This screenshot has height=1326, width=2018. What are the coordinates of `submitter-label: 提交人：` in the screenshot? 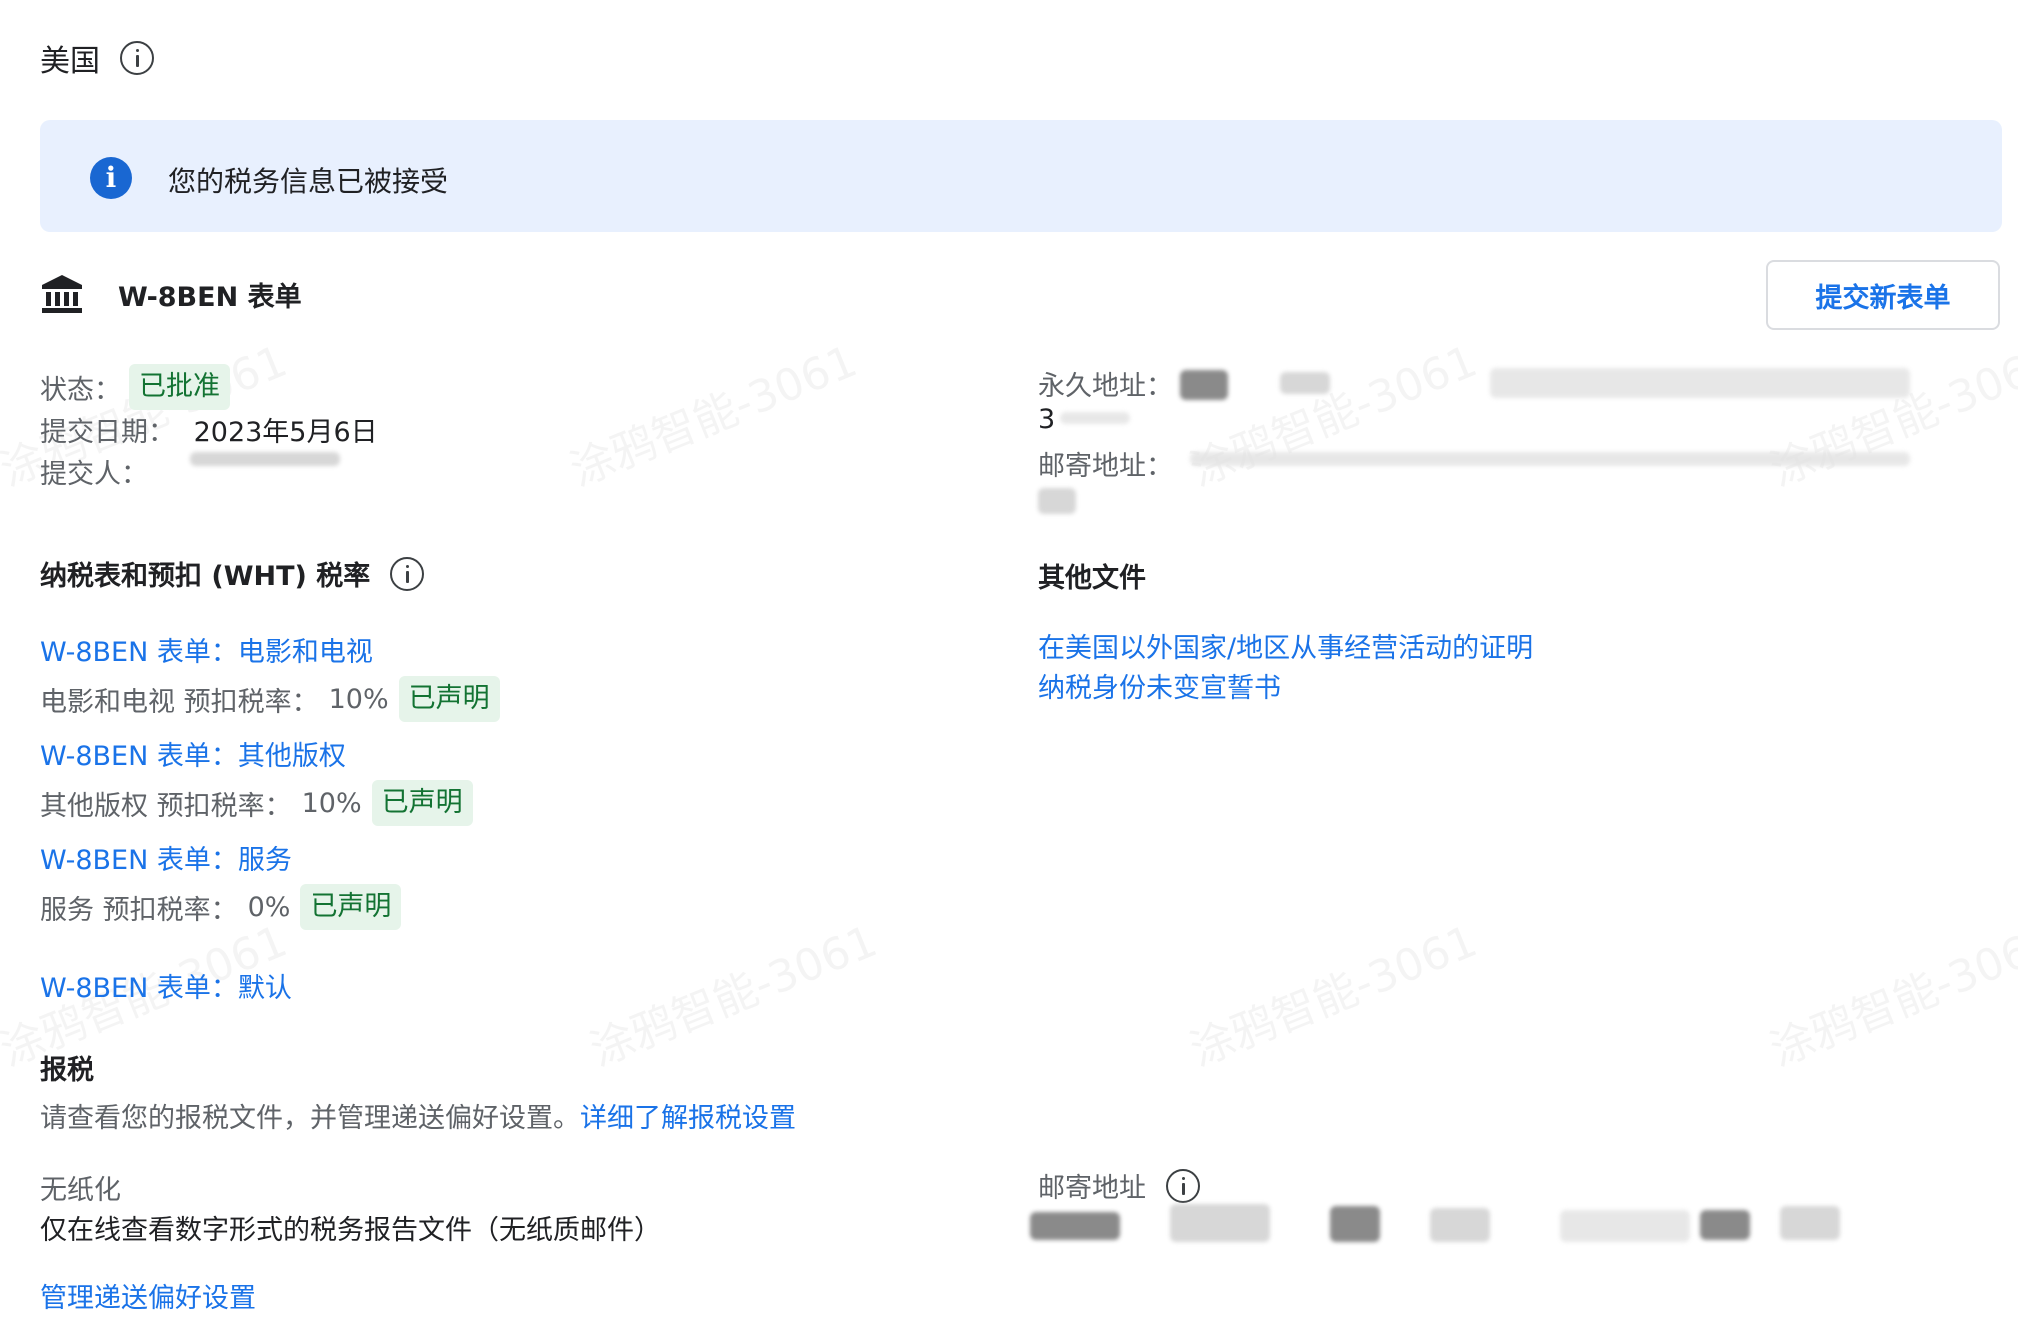 It's located at (94, 474).